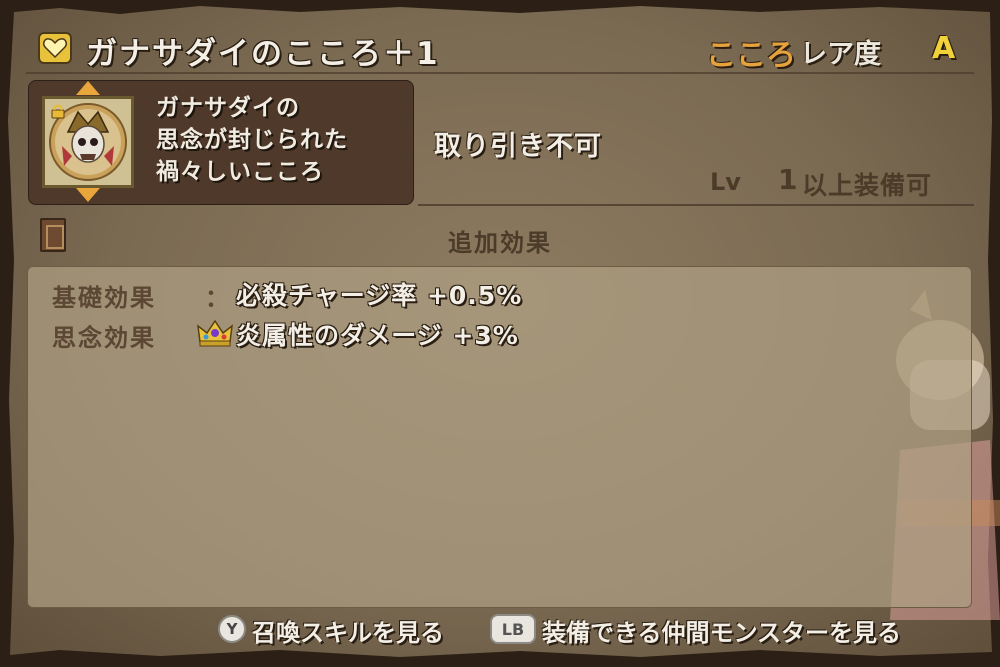 The width and height of the screenshot is (1000, 667). Describe the element at coordinates (104, 338) in the screenshot. I see `effect-label-thought: 思念効果` at that location.